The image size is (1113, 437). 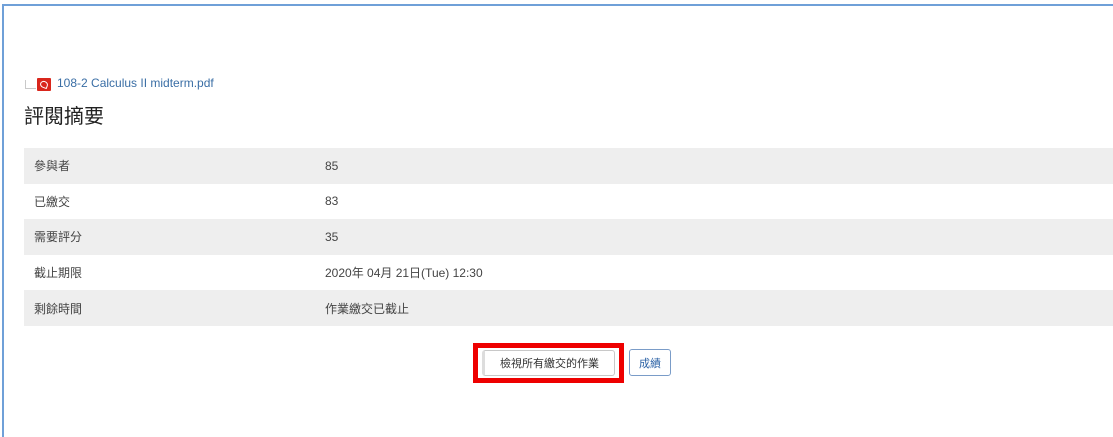 What do you see at coordinates (30, 84) in the screenshot?
I see `tree-connector` at bounding box center [30, 84].